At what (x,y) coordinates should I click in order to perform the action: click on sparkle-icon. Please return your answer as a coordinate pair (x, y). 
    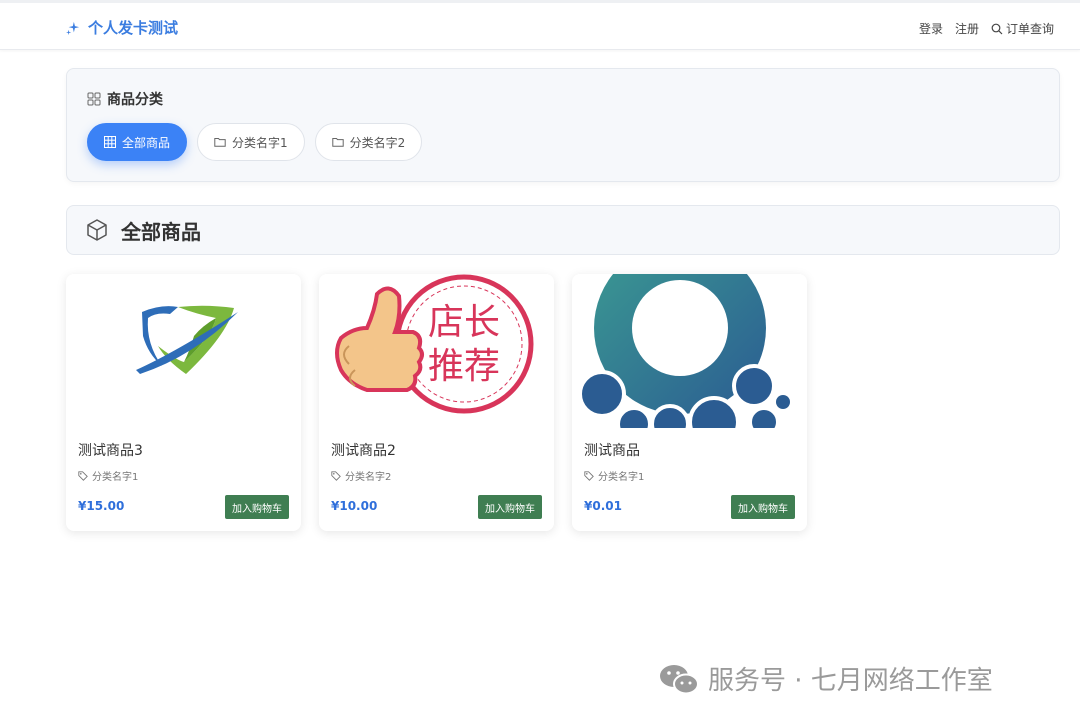
    Looking at the image, I should click on (73, 28).